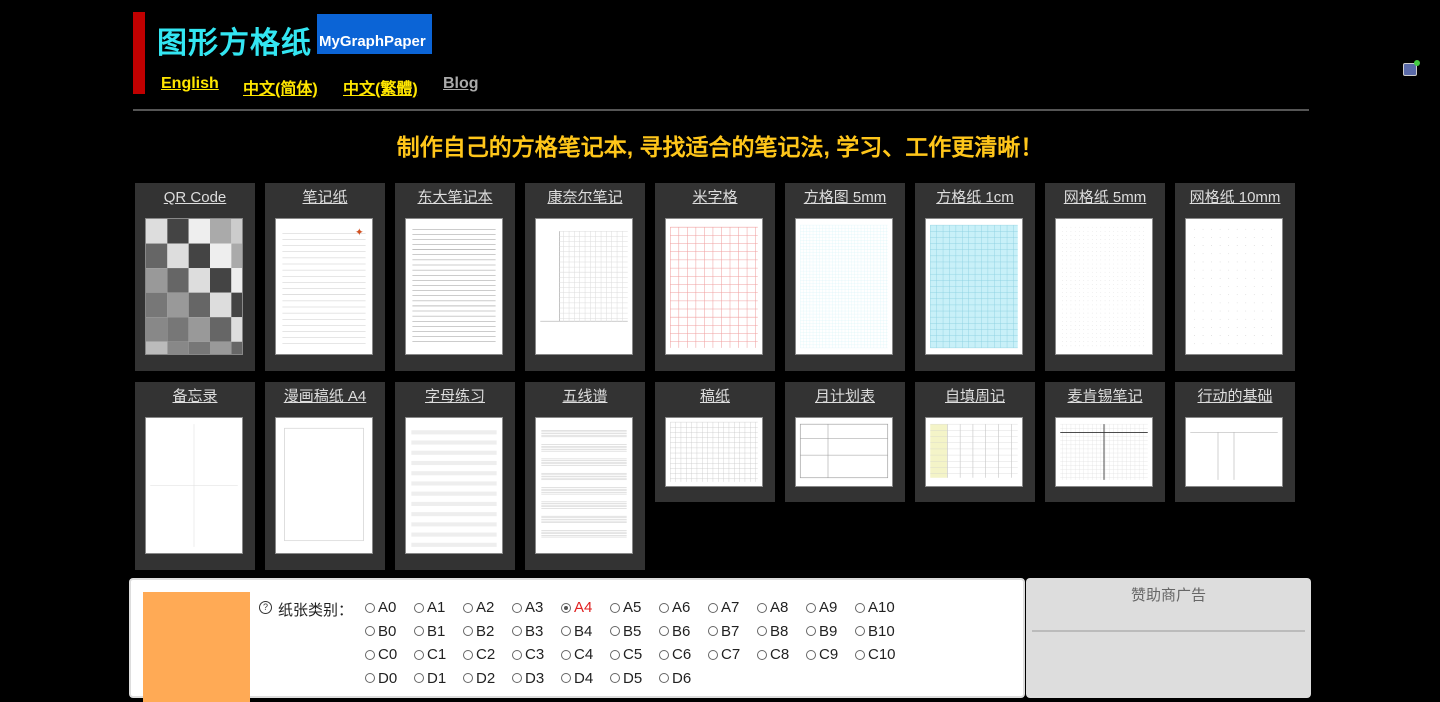  Describe the element at coordinates (975, 198) in the screenshot. I see `paper-card-link: 方格纸 1cm` at that location.